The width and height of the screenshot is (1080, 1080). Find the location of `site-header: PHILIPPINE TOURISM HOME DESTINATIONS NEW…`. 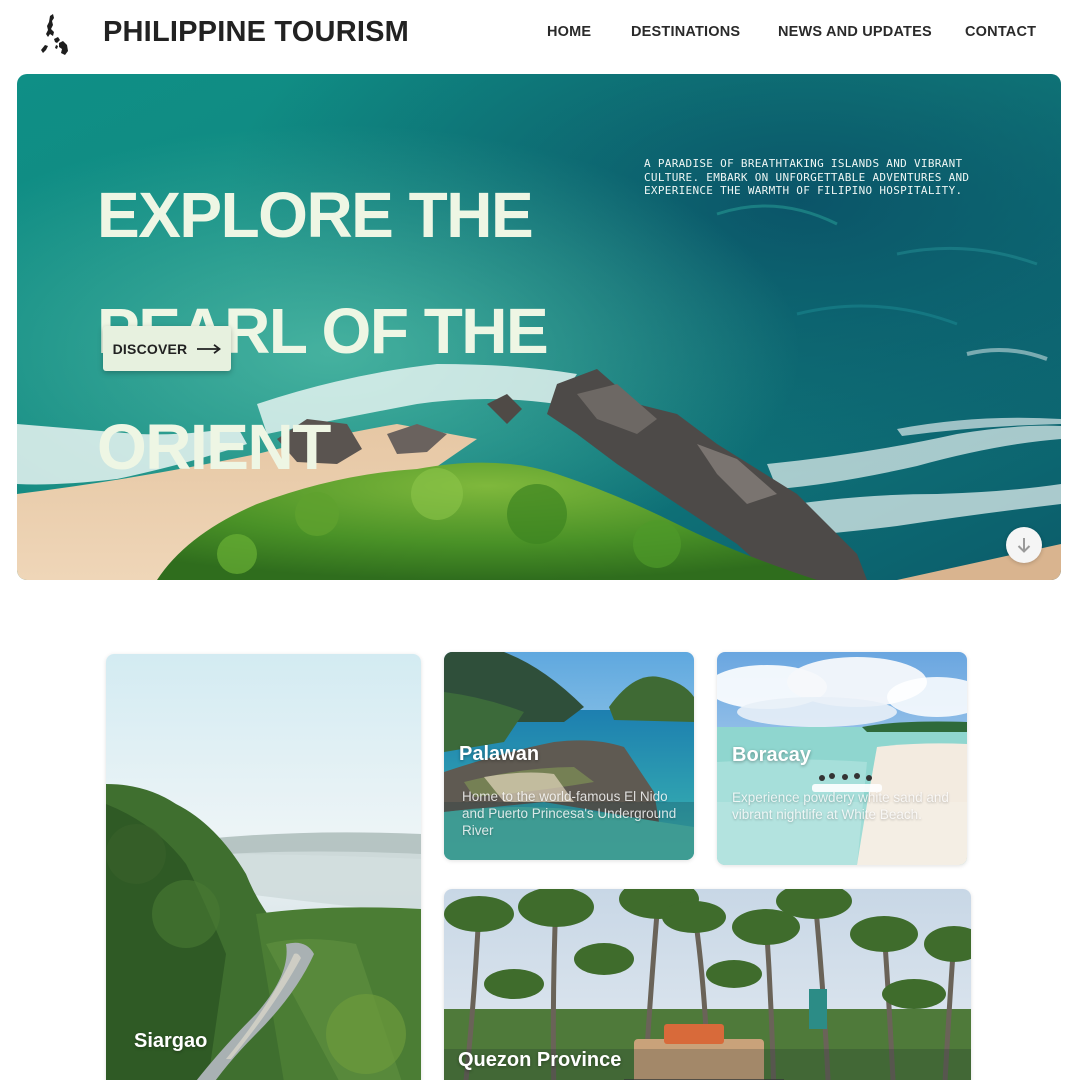

site-header: PHILIPPINE TOURISM HOME DESTINATIONS NEW… is located at coordinates (540, 35).